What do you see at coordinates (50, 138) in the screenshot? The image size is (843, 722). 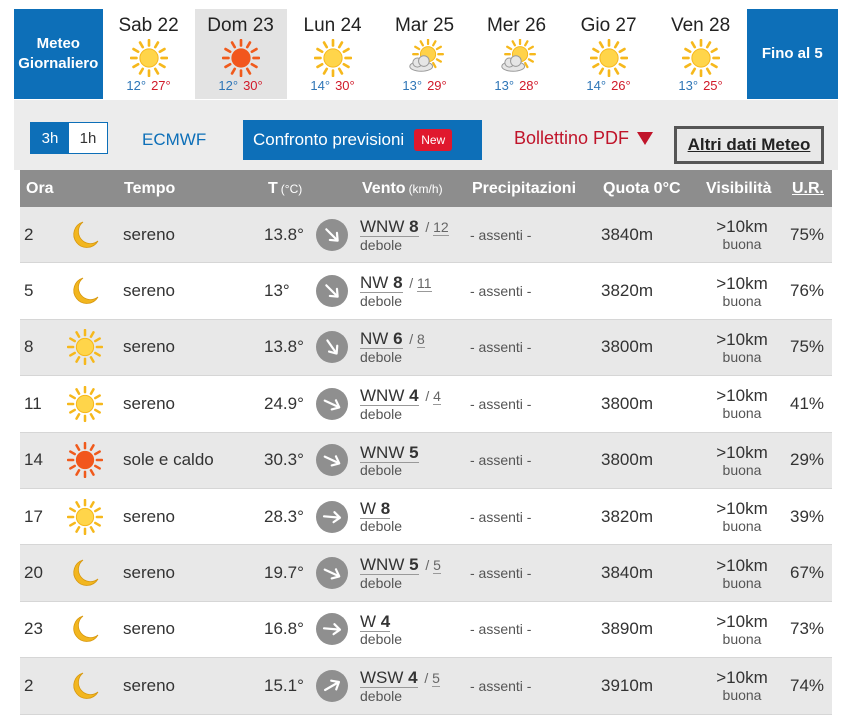 I see `interval-3h-button: 3h` at bounding box center [50, 138].